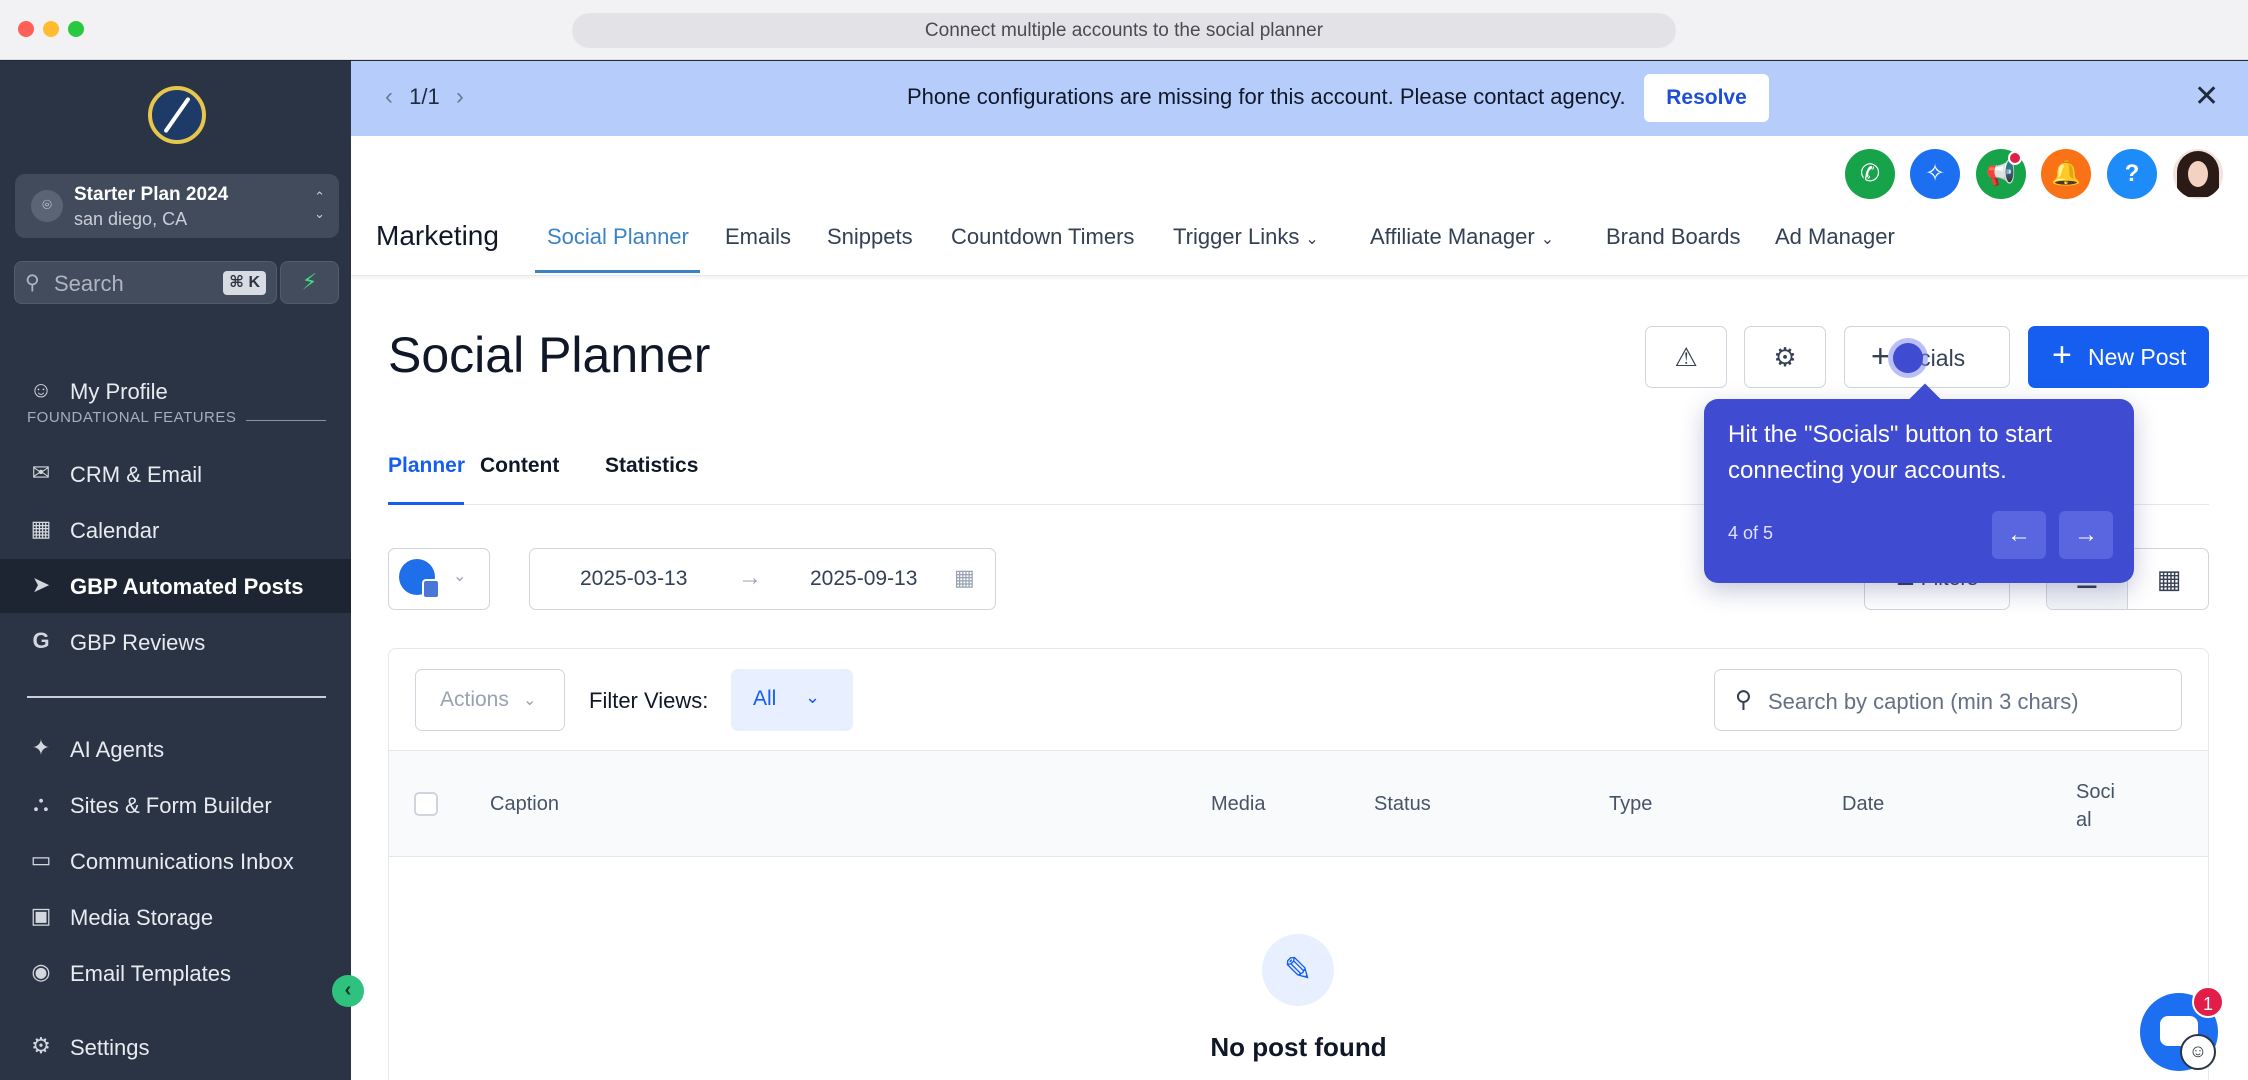  I want to click on banner-pager: ‹ 1/1 ›, so click(424, 97).